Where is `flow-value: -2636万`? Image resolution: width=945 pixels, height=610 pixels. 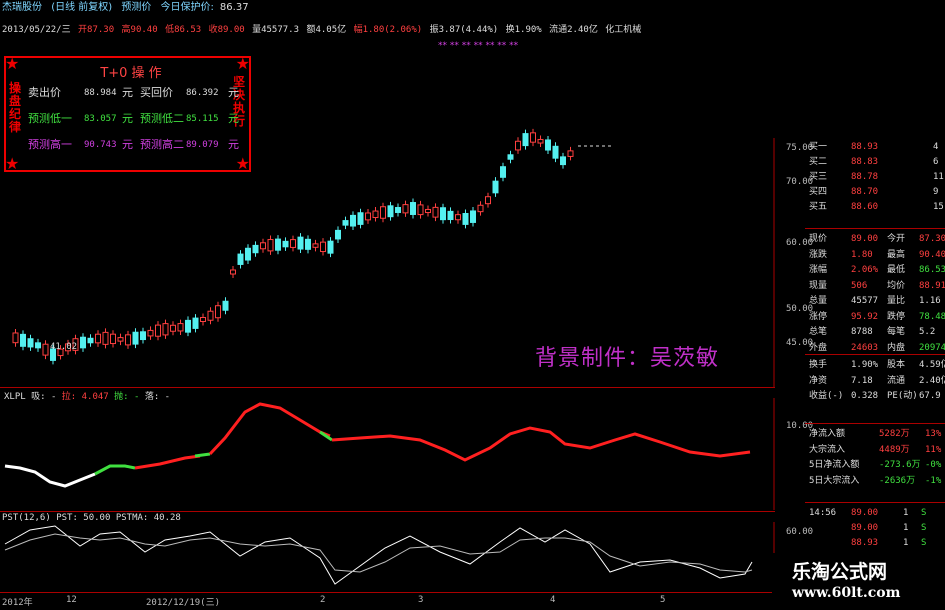 flow-value: -2636万 is located at coordinates (897, 480).